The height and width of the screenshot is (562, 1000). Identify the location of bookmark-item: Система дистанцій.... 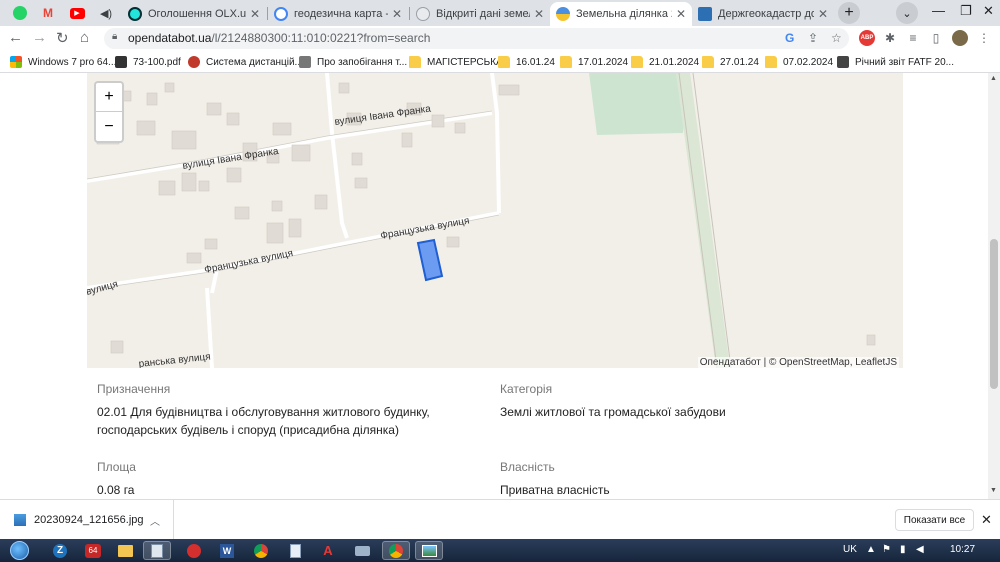
(245, 62).